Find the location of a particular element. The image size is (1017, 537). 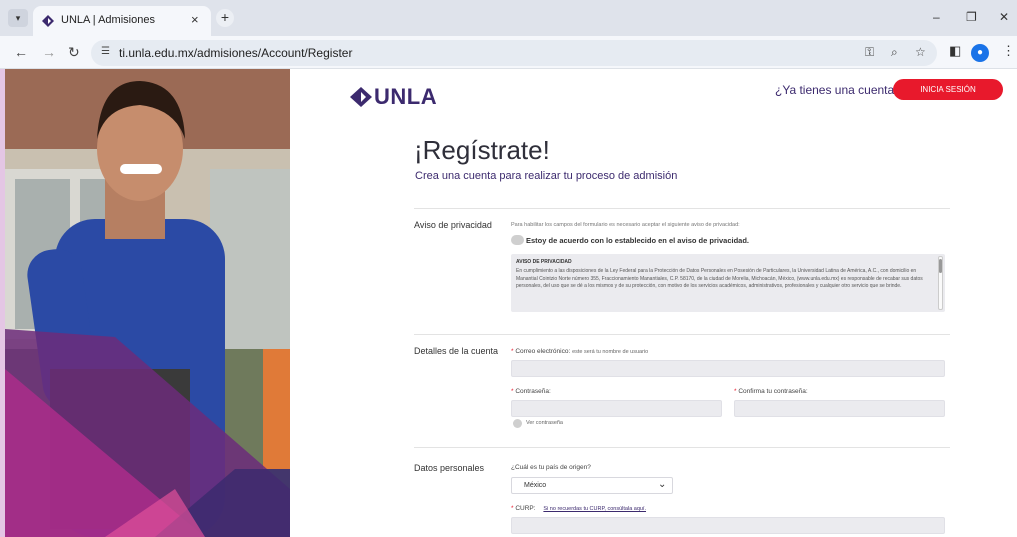

zoom-icon: ⌕ is located at coordinates (894, 52).